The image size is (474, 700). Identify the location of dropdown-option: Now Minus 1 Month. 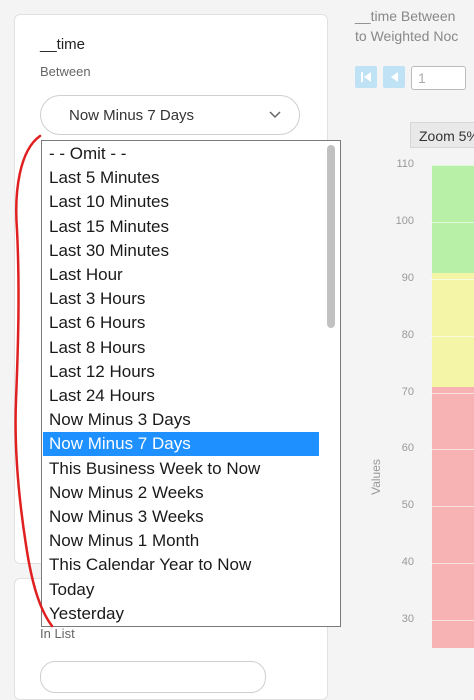
(181, 541).